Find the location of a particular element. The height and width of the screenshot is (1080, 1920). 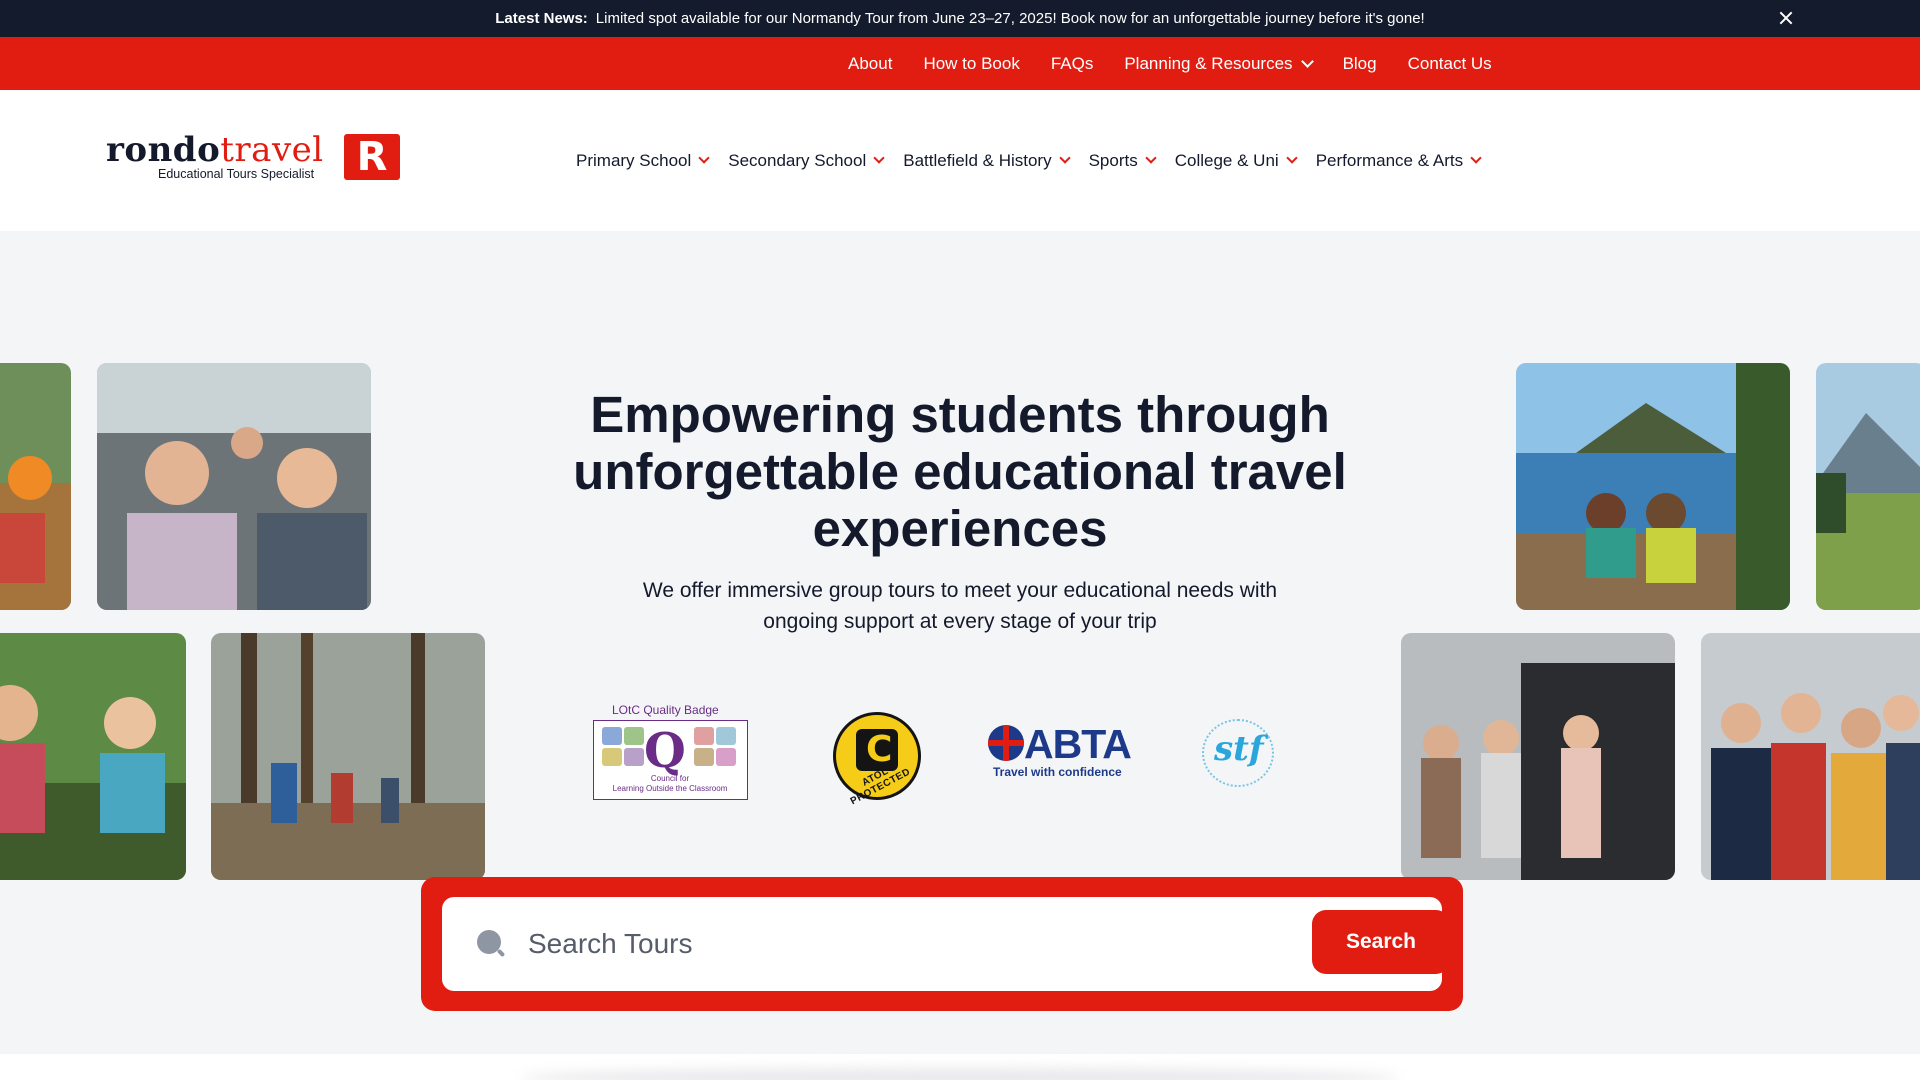

close-icon is located at coordinates (1786, 18).